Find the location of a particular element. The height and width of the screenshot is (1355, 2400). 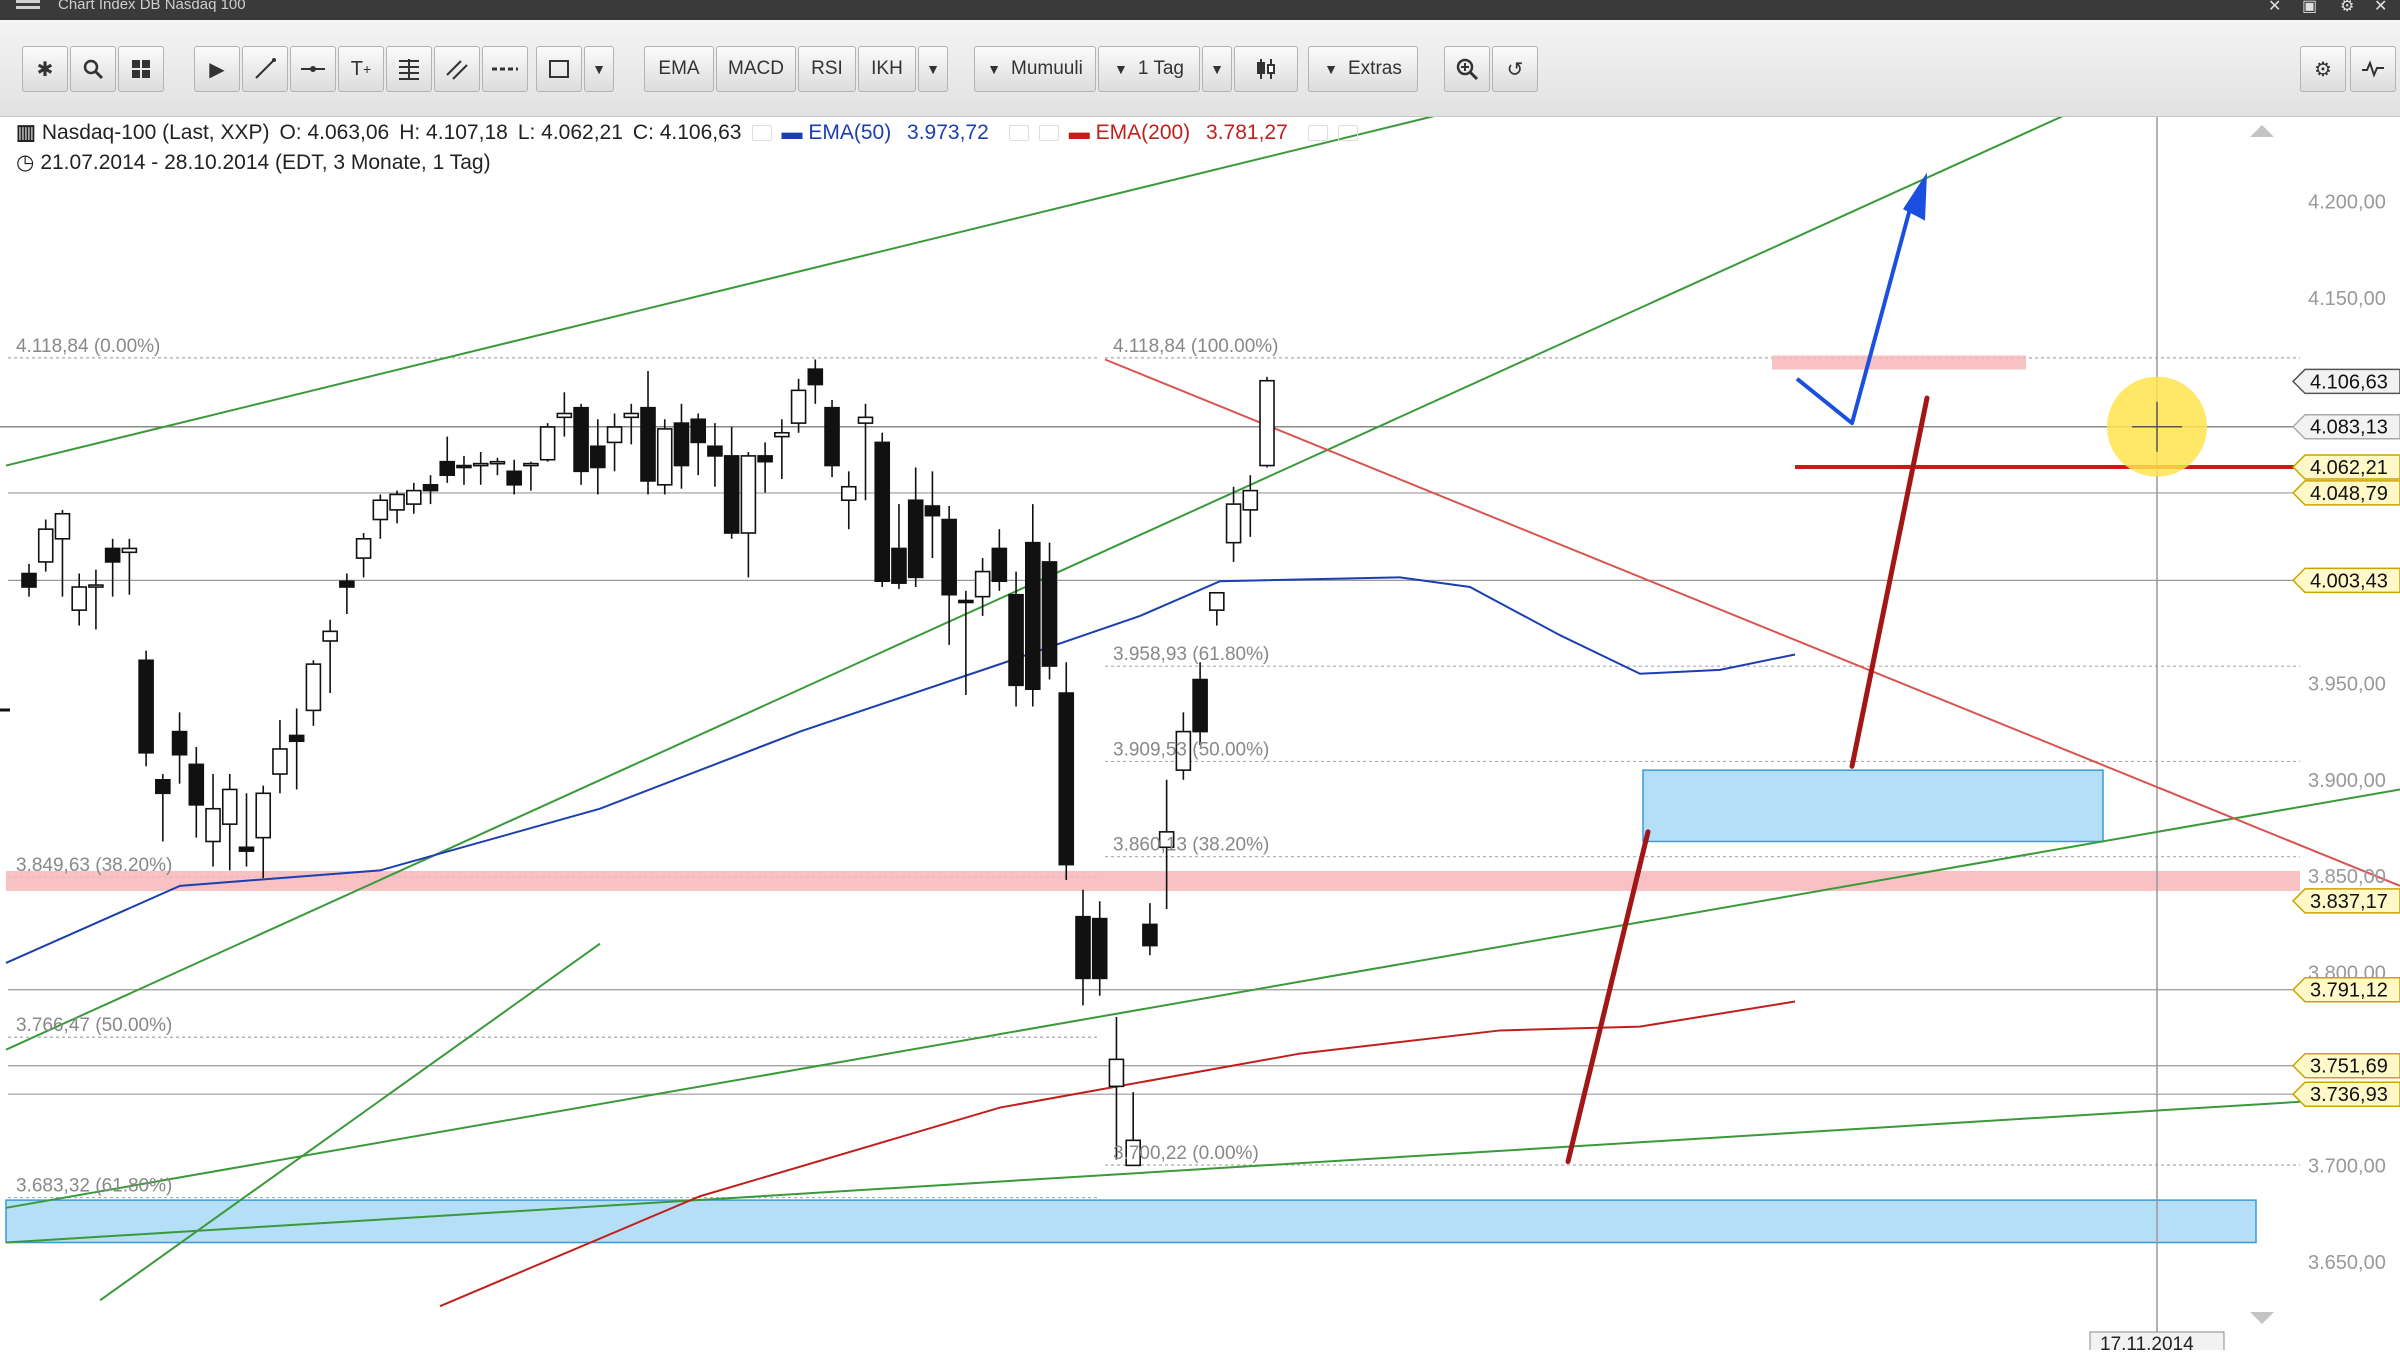

ema-indicator-button: EMA is located at coordinates (679, 69).